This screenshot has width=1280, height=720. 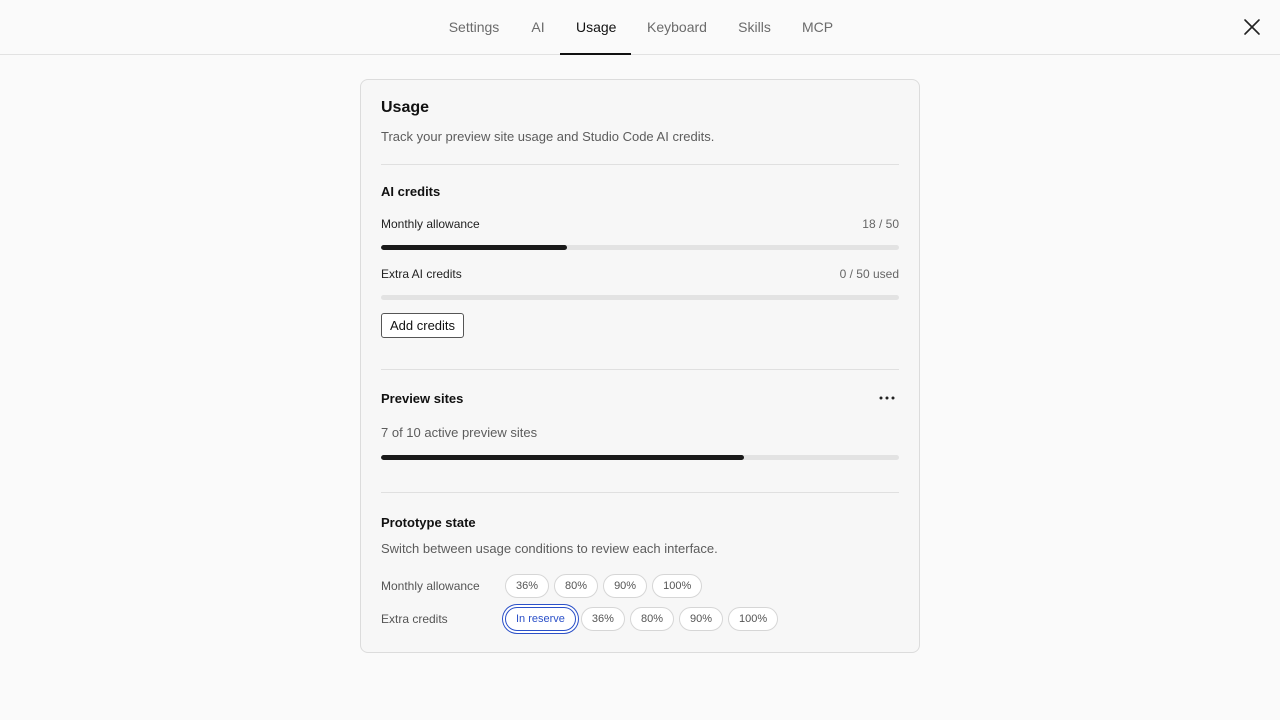 I want to click on monthly-allowance-option: 100%, so click(x=677, y=586).